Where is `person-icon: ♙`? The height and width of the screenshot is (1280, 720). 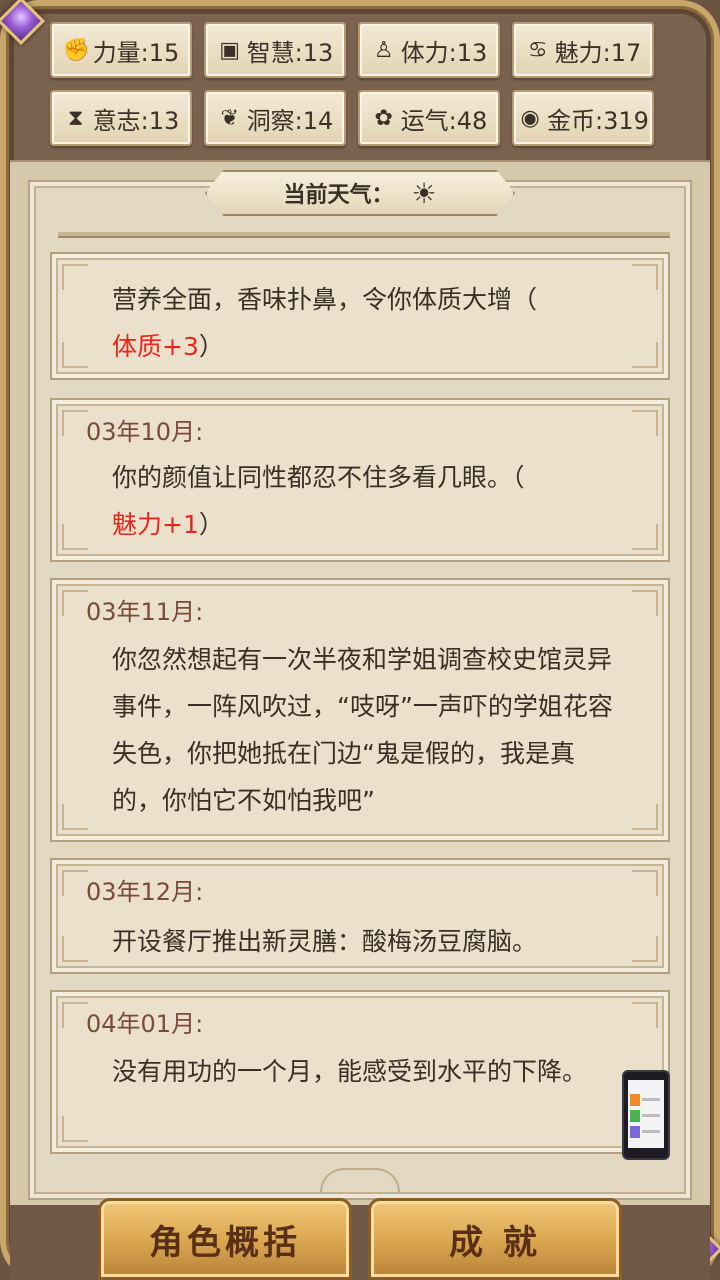 person-icon: ♙ is located at coordinates (383, 50).